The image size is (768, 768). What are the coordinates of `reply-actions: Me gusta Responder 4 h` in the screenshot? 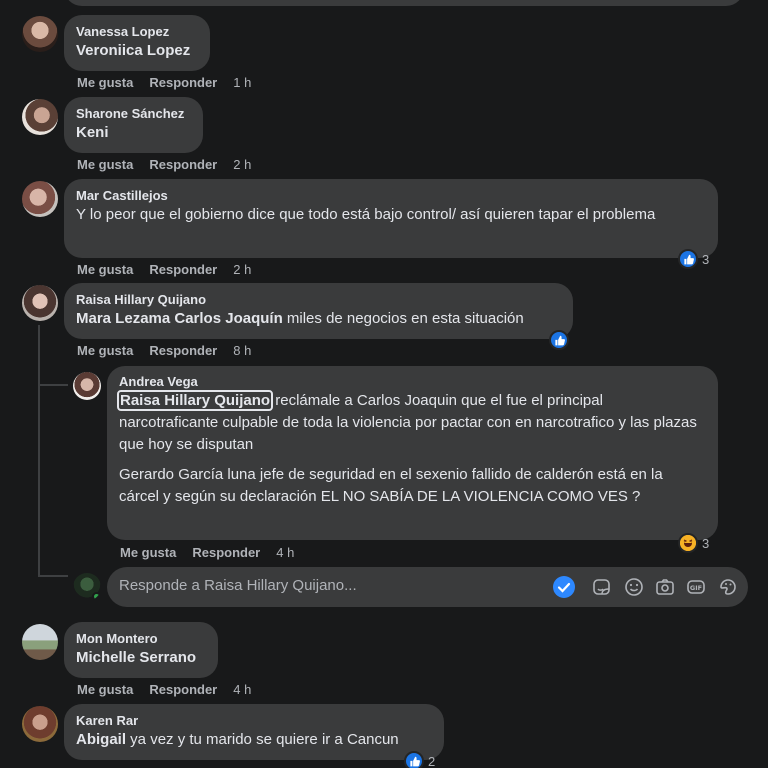 It's located at (215, 553).